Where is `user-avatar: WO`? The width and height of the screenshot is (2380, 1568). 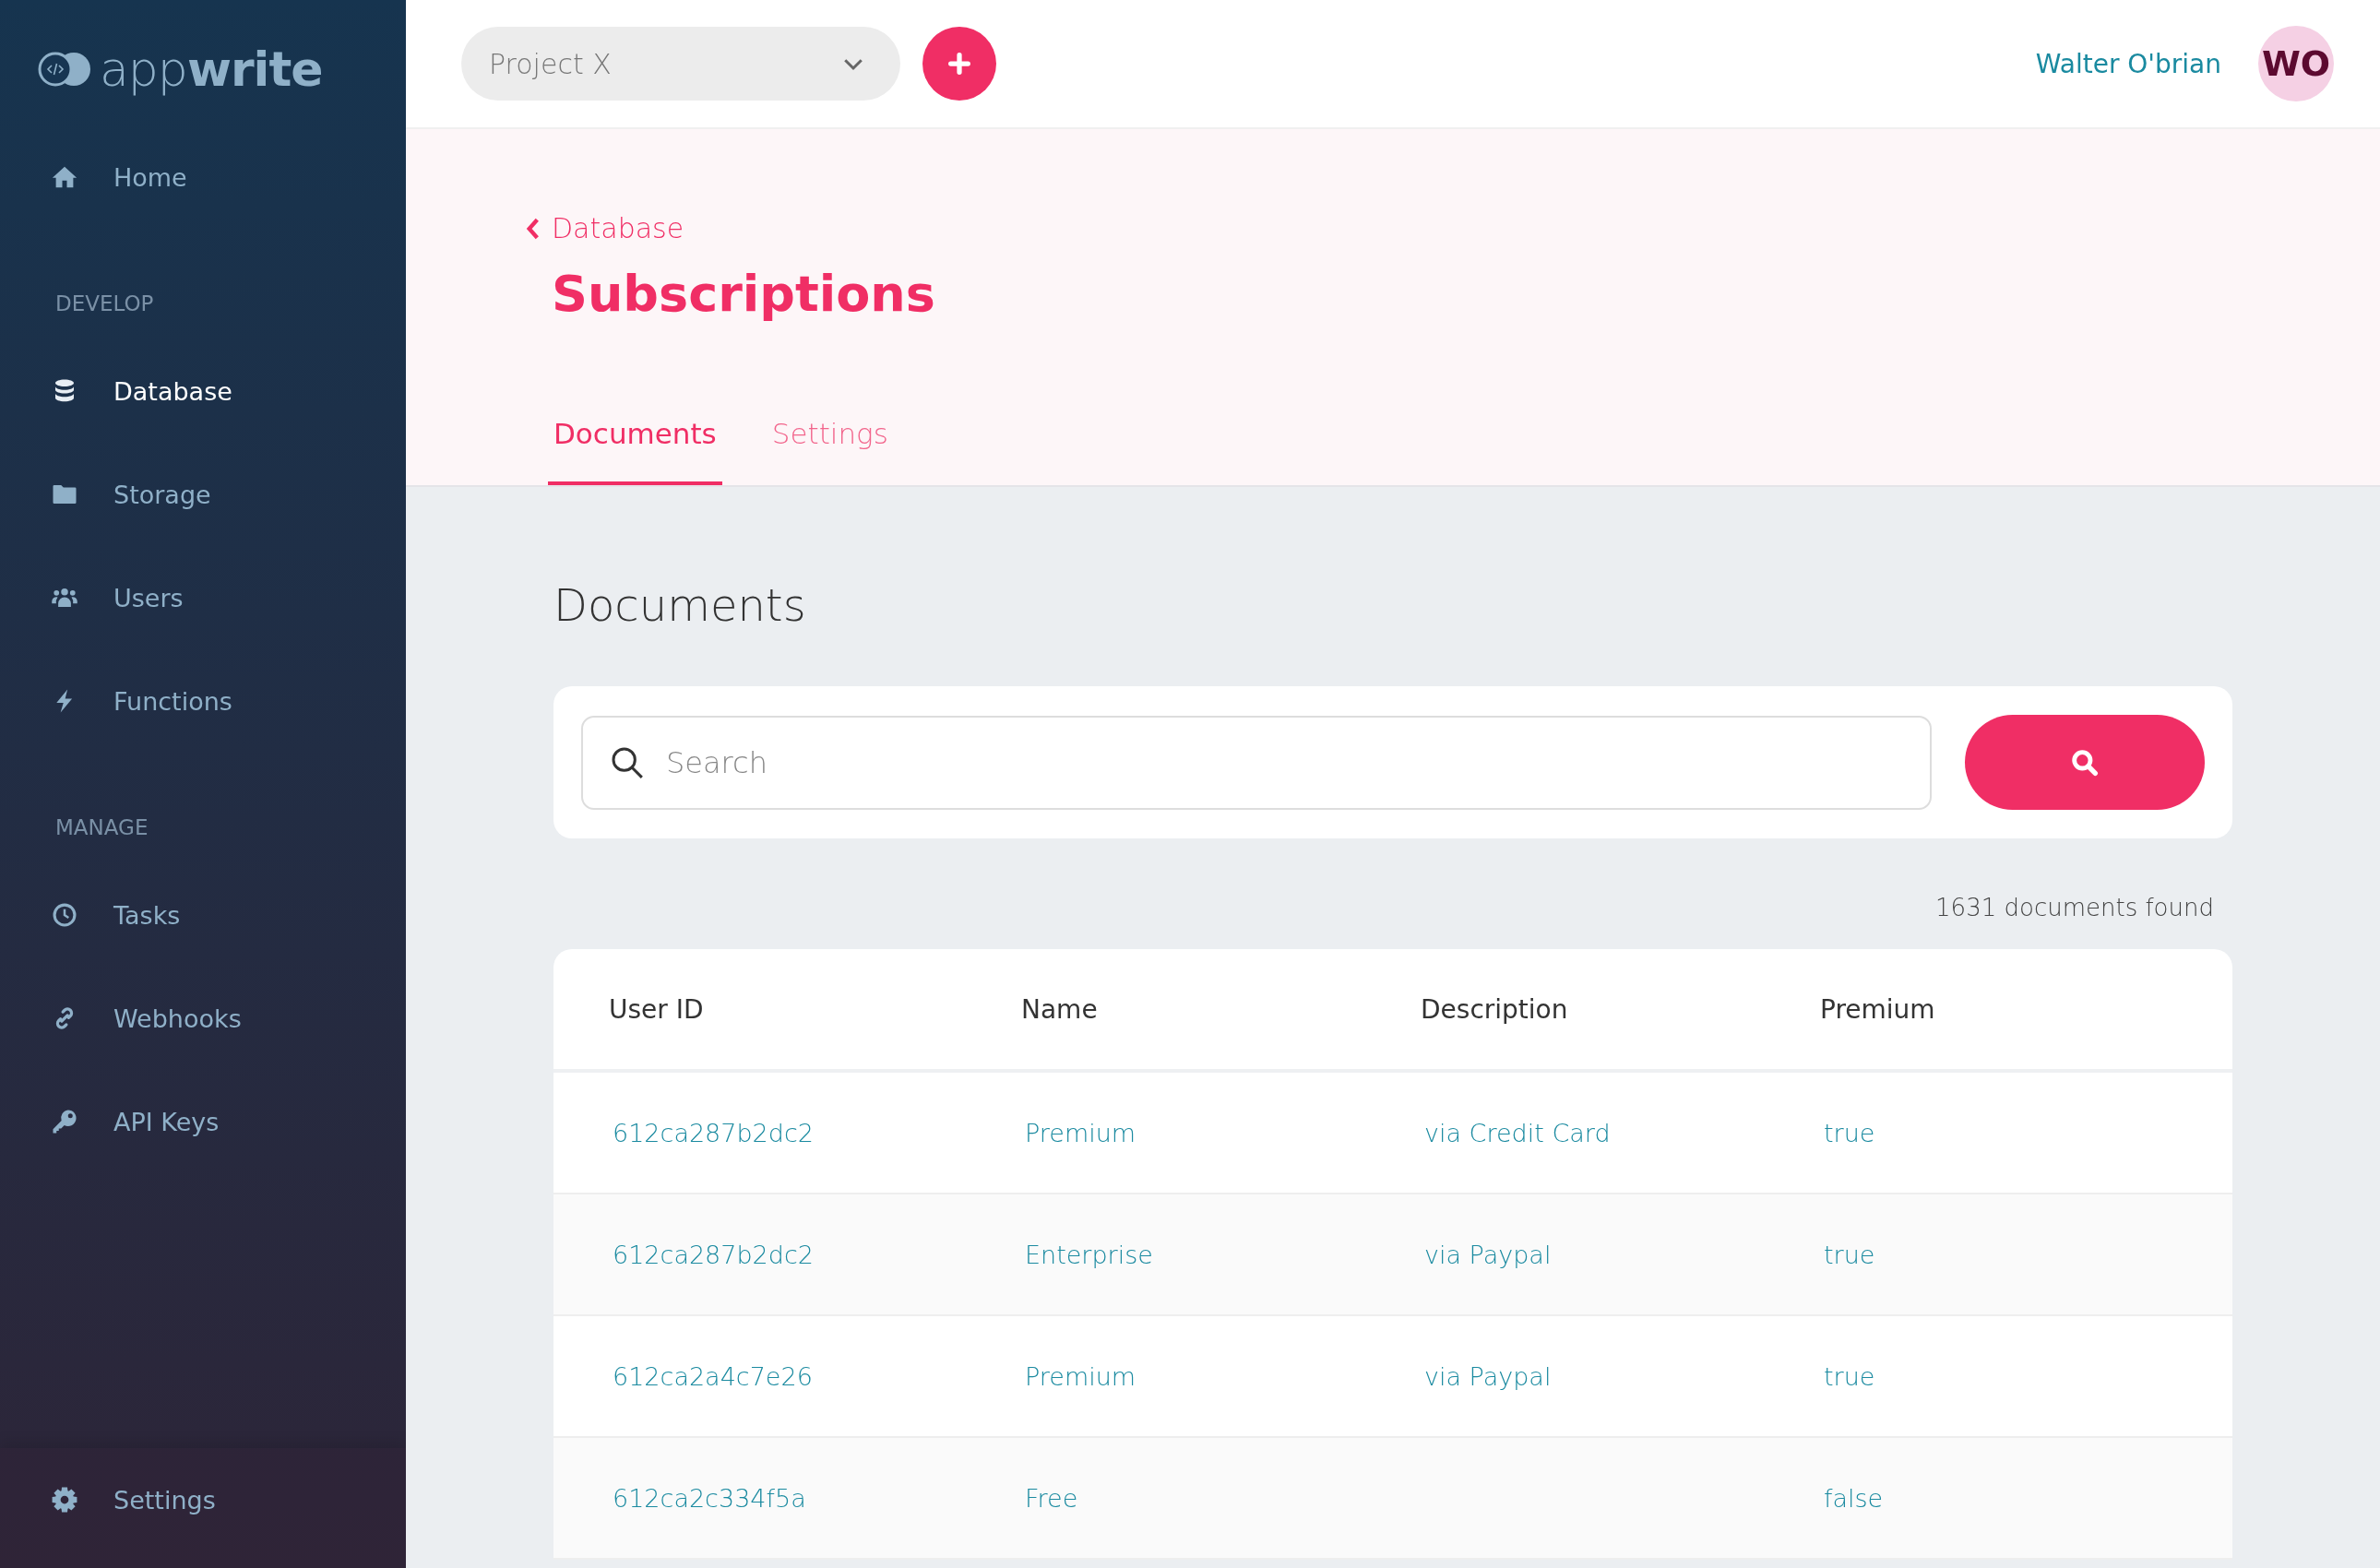
user-avatar: WO is located at coordinates (2296, 63).